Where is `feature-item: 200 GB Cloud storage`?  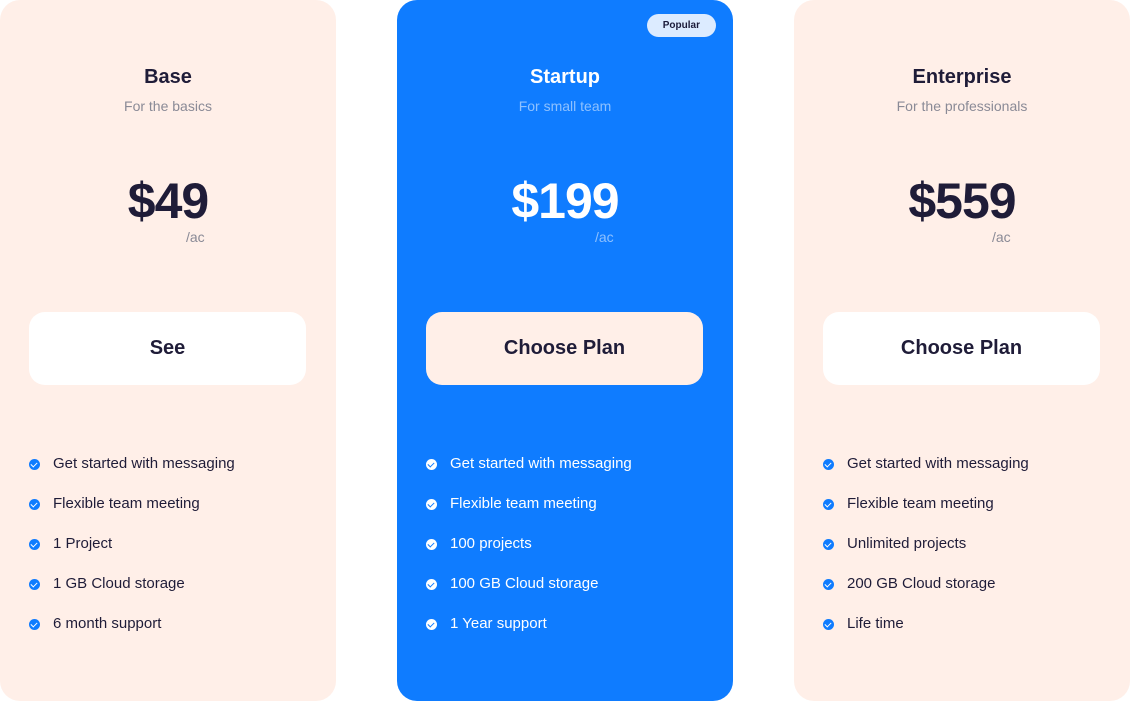
feature-item: 200 GB Cloud storage is located at coordinates (926, 594).